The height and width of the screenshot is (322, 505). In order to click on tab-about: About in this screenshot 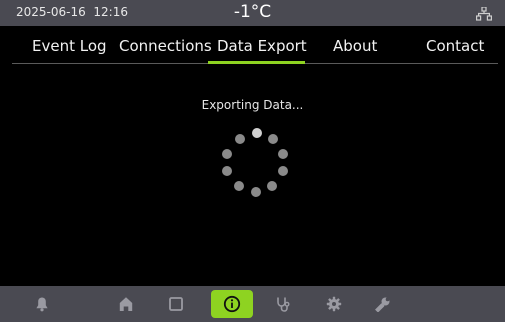, I will do `click(355, 46)`.